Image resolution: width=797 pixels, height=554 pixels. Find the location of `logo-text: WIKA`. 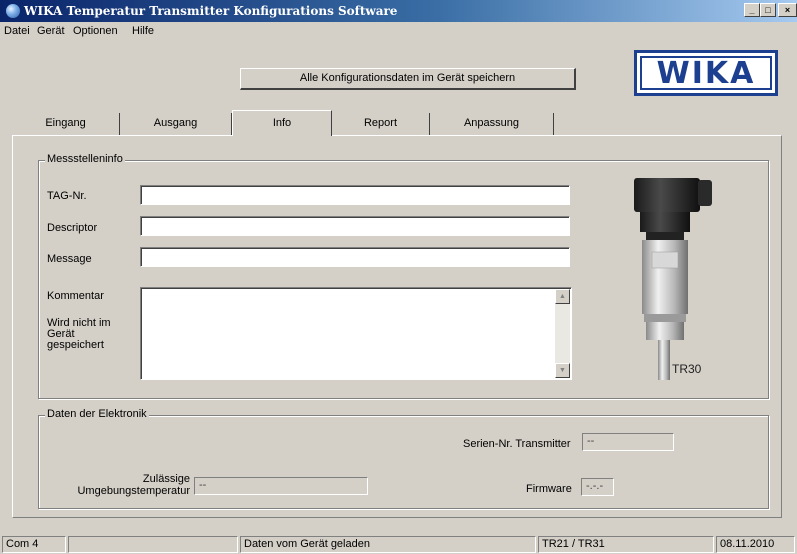

logo-text: WIKA is located at coordinates (706, 73).